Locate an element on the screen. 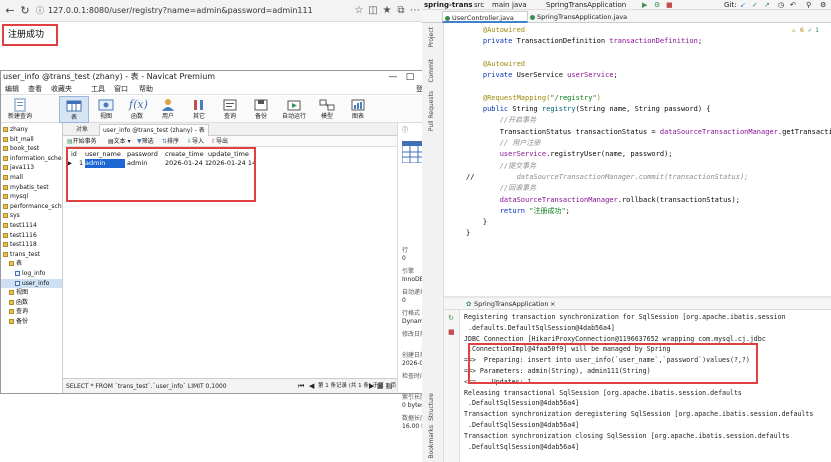 The width and height of the screenshot is (831, 462). tree-item-label: mybatis_test is located at coordinates (29, 187).